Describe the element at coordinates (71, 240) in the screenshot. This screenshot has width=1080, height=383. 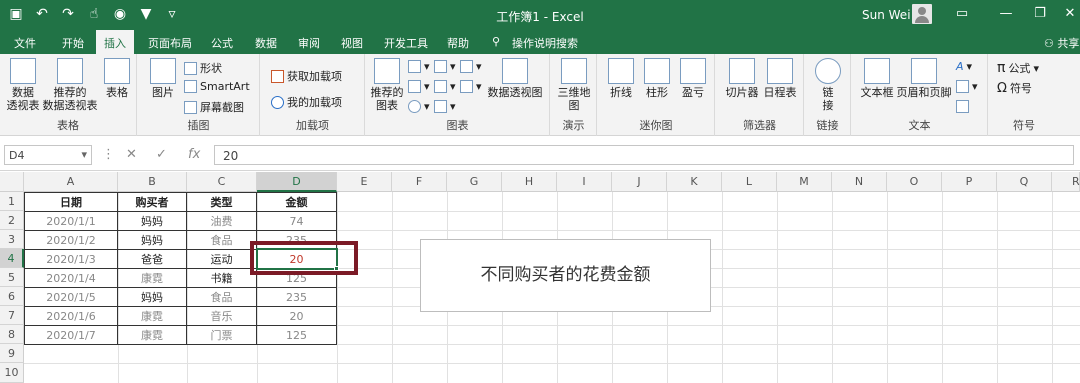
I see `table-cell: 2020/1/2` at that location.